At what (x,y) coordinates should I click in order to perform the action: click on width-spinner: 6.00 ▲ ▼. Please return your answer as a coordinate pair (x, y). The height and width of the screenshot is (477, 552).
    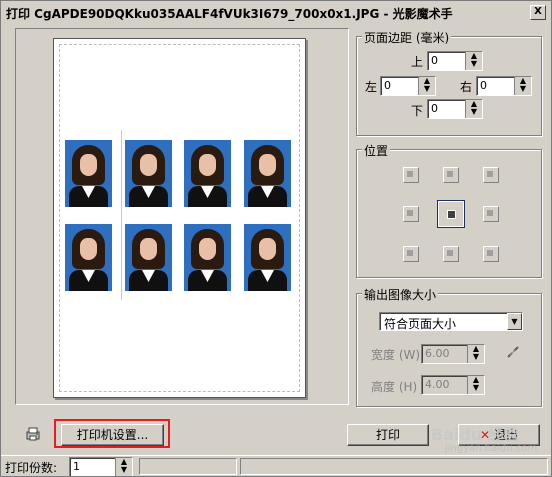
    Looking at the image, I should click on (453, 354).